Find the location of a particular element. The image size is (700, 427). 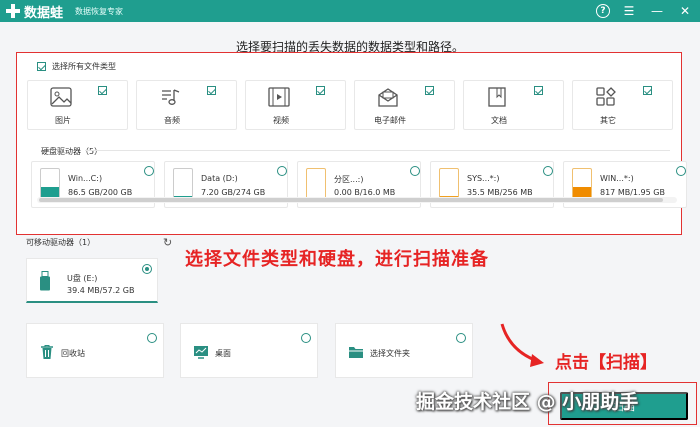

click-hint-annotation: 点击【扫描】 is located at coordinates (606, 363).